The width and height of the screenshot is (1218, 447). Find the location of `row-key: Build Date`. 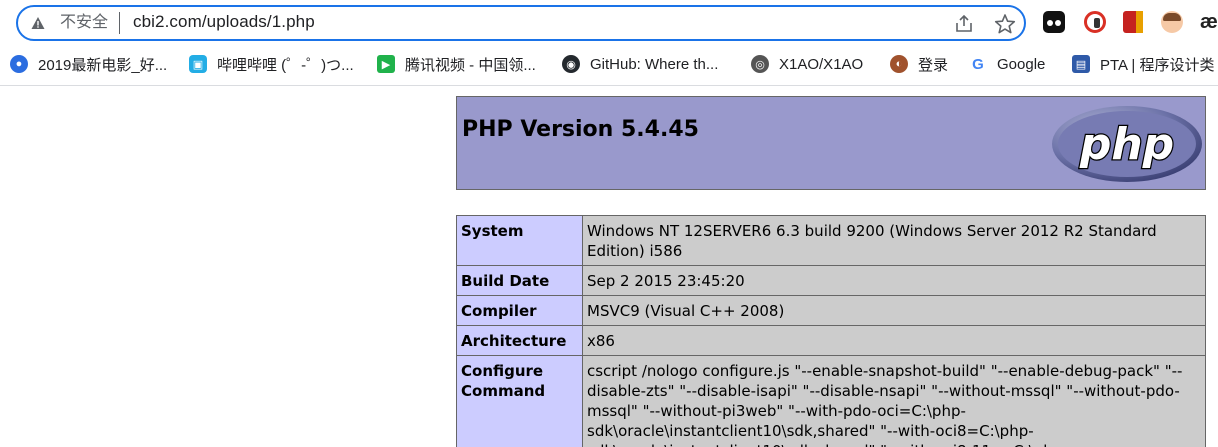

row-key: Build Date is located at coordinates (519, 280).